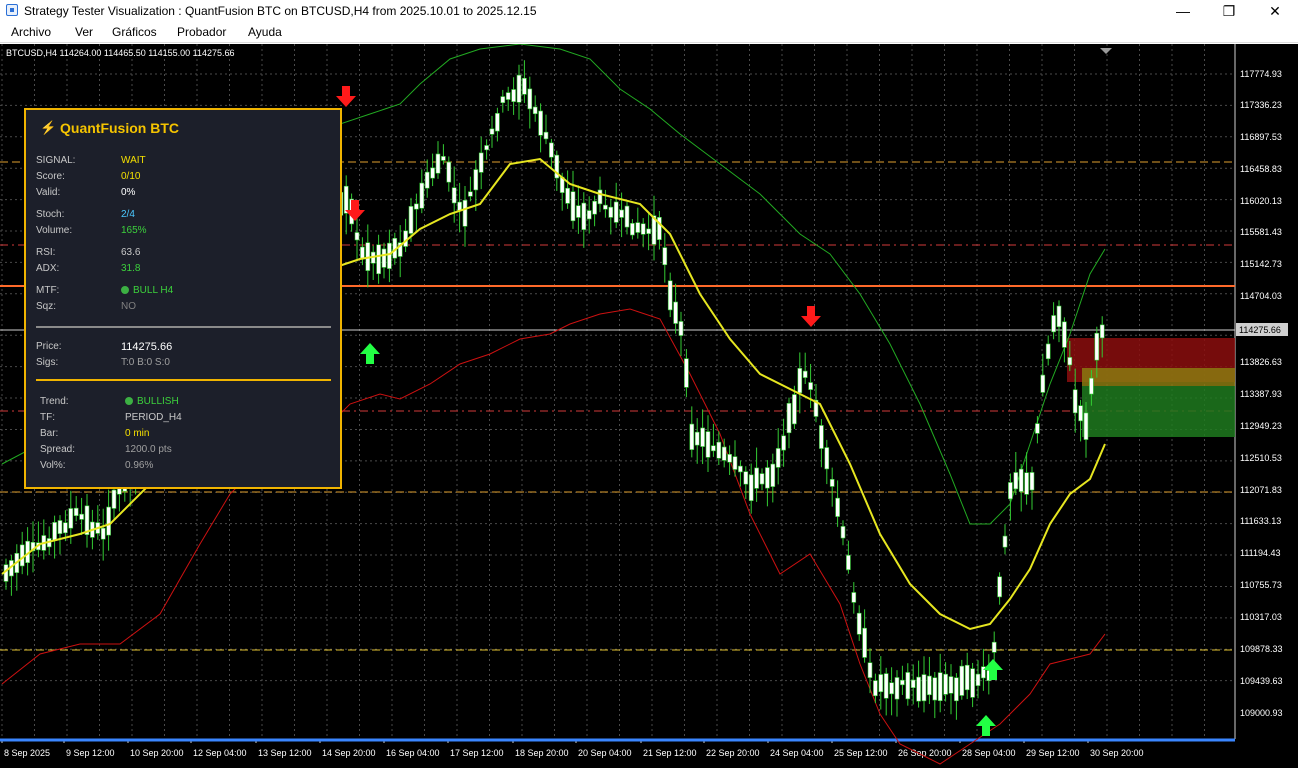 This screenshot has height=768, width=1298. I want to click on sigs-label: Sigs:, so click(47, 362).